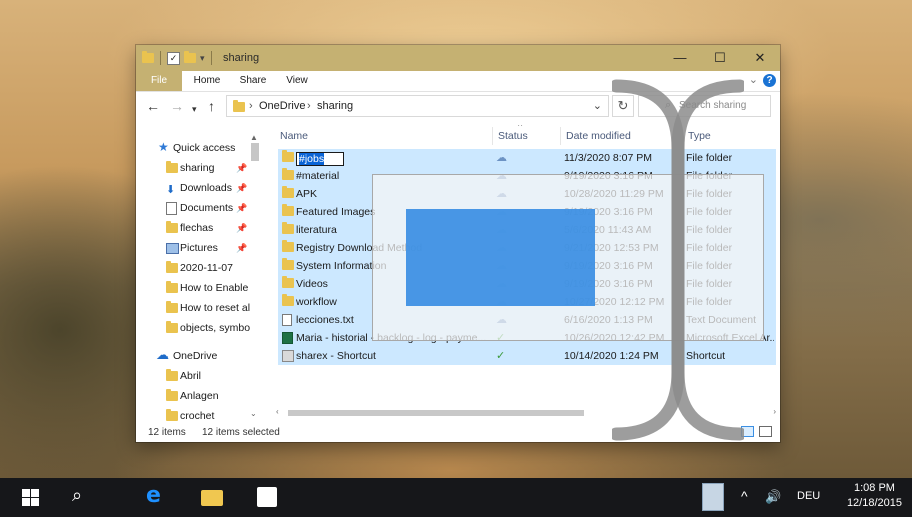  What do you see at coordinates (597, 105) in the screenshot?
I see `chevron-down-icon: ⌄` at bounding box center [597, 105].